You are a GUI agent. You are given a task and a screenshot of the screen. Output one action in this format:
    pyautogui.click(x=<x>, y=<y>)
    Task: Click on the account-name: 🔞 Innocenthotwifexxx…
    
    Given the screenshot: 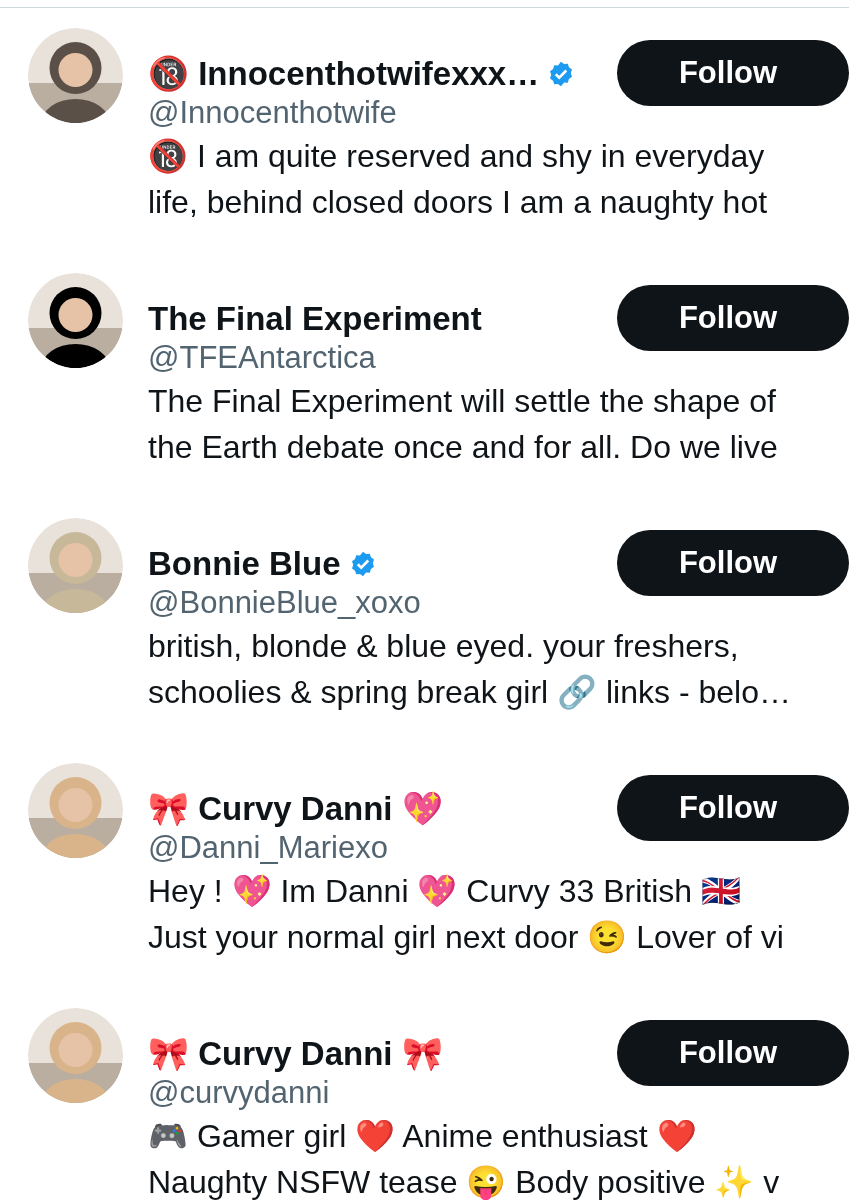 What is the action you would take?
    pyautogui.click(x=344, y=74)
    